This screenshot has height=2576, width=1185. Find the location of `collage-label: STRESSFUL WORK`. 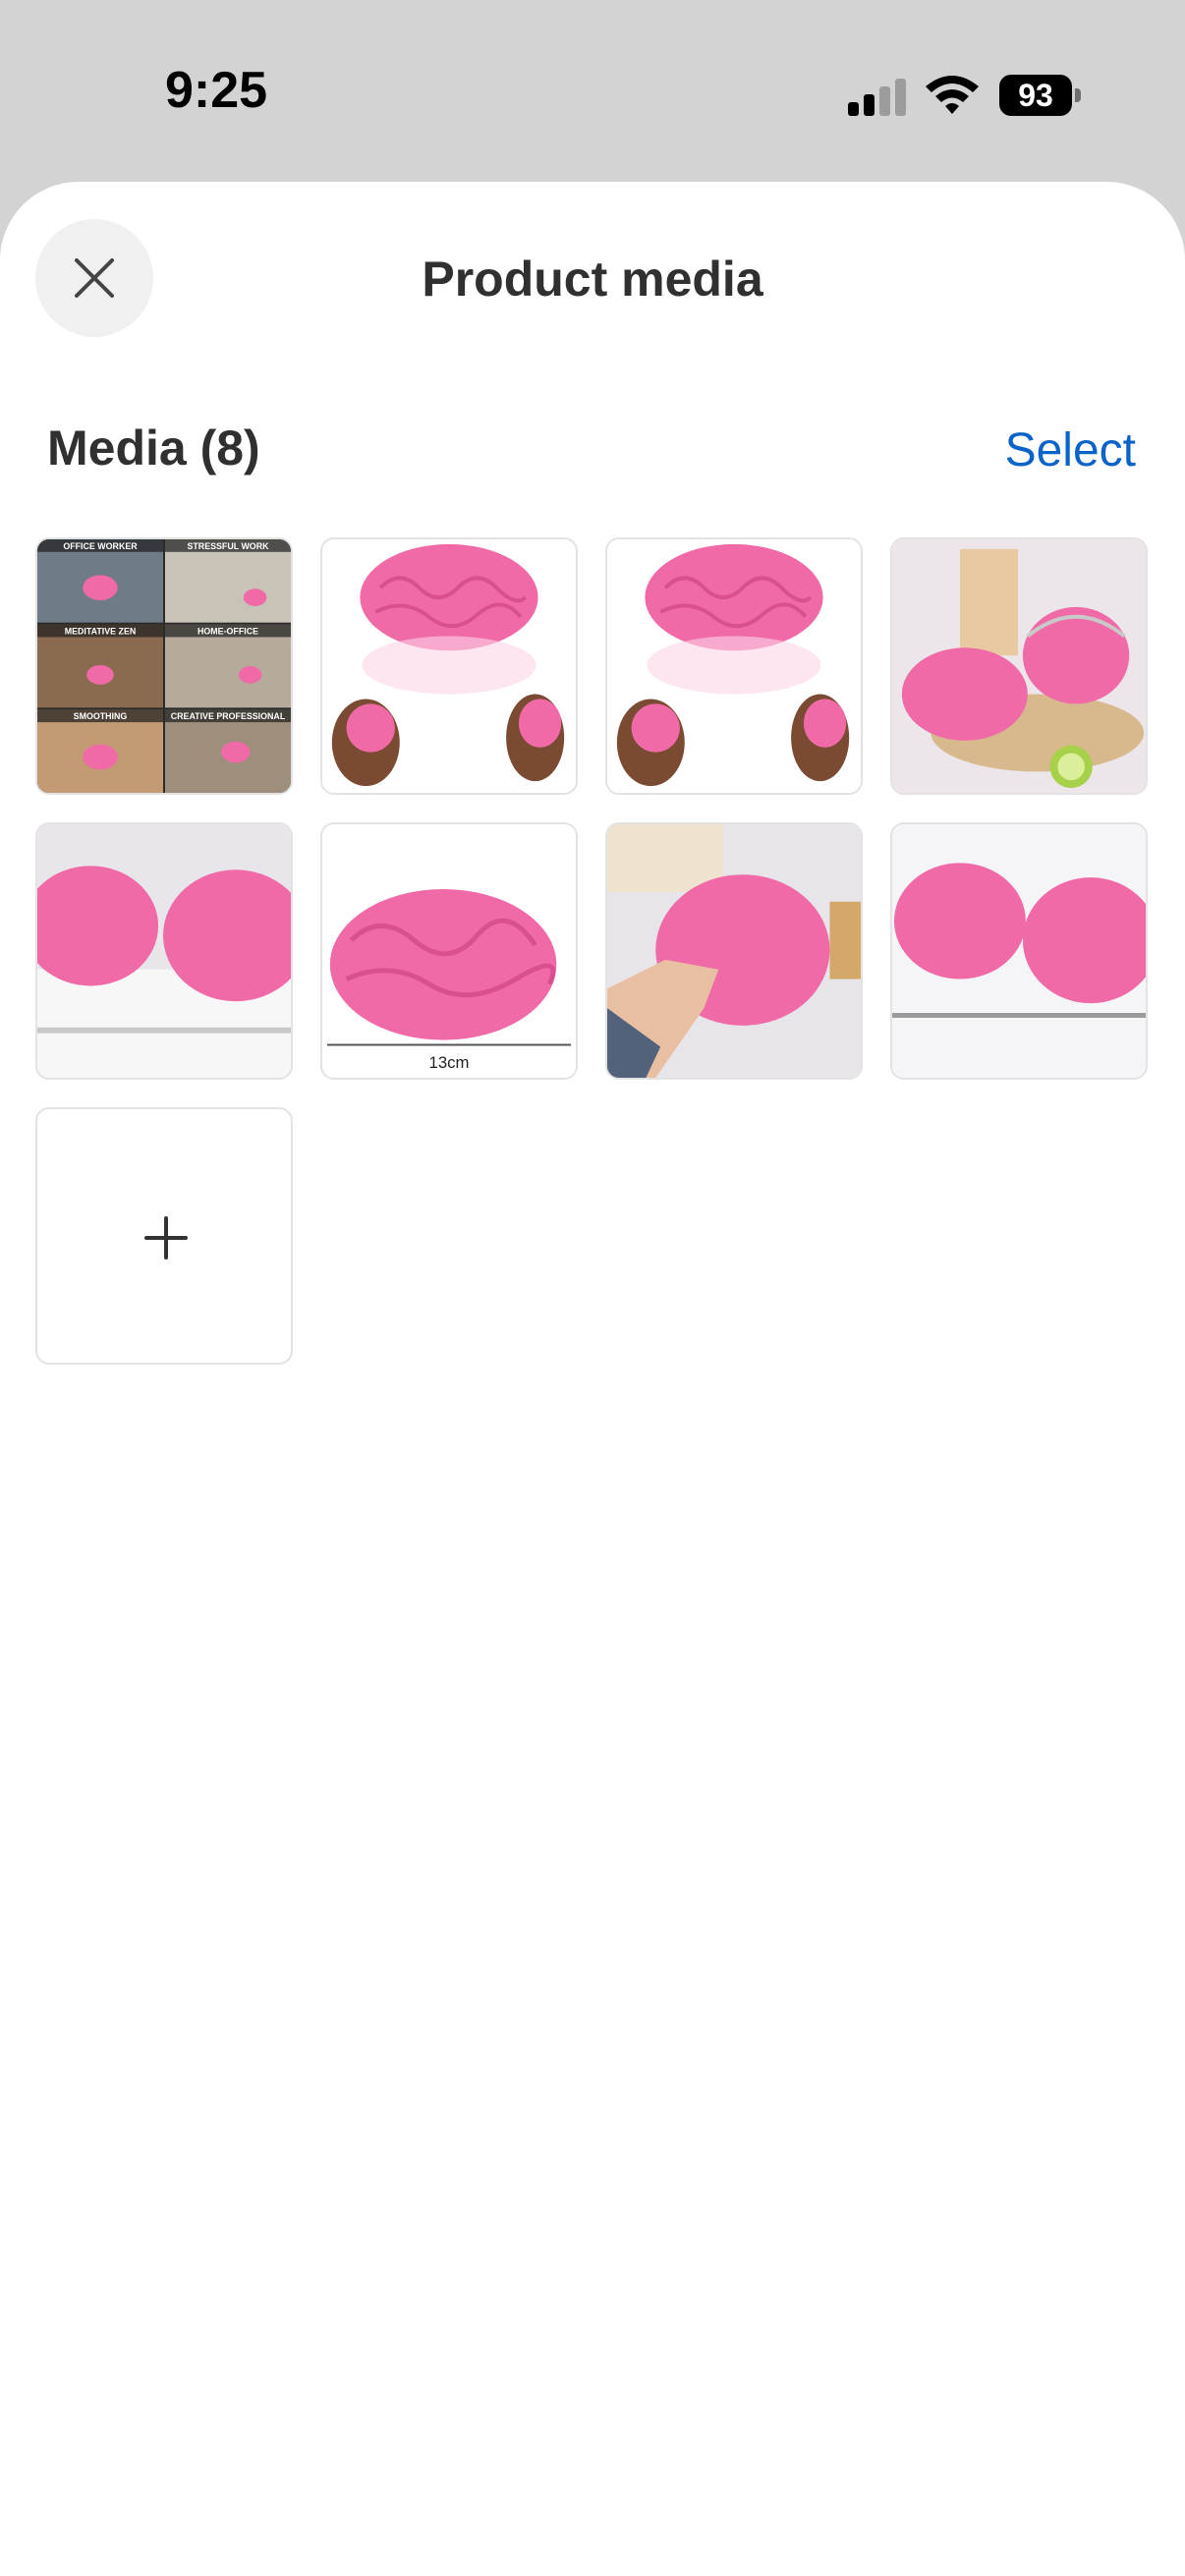

collage-label: STRESSFUL WORK is located at coordinates (228, 546).